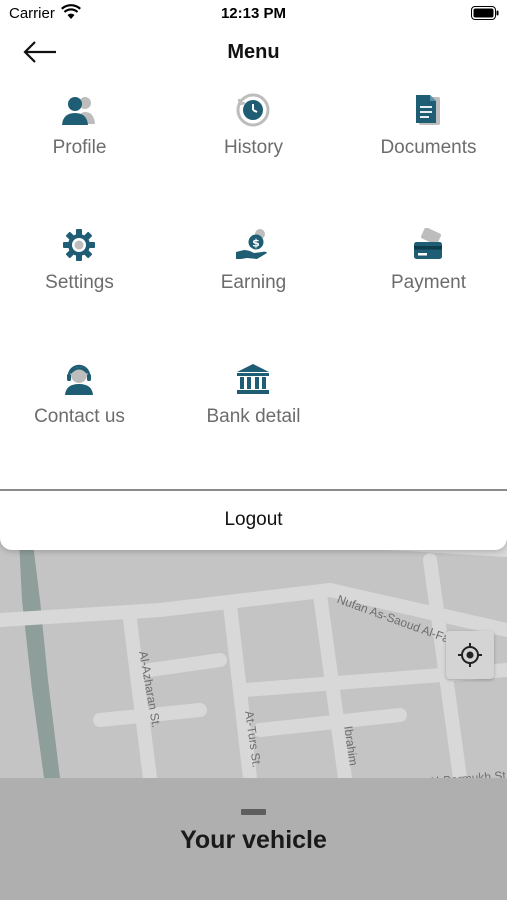 The width and height of the screenshot is (507, 900). What do you see at coordinates (253, 52) in the screenshot?
I see `page-title: Menu` at bounding box center [253, 52].